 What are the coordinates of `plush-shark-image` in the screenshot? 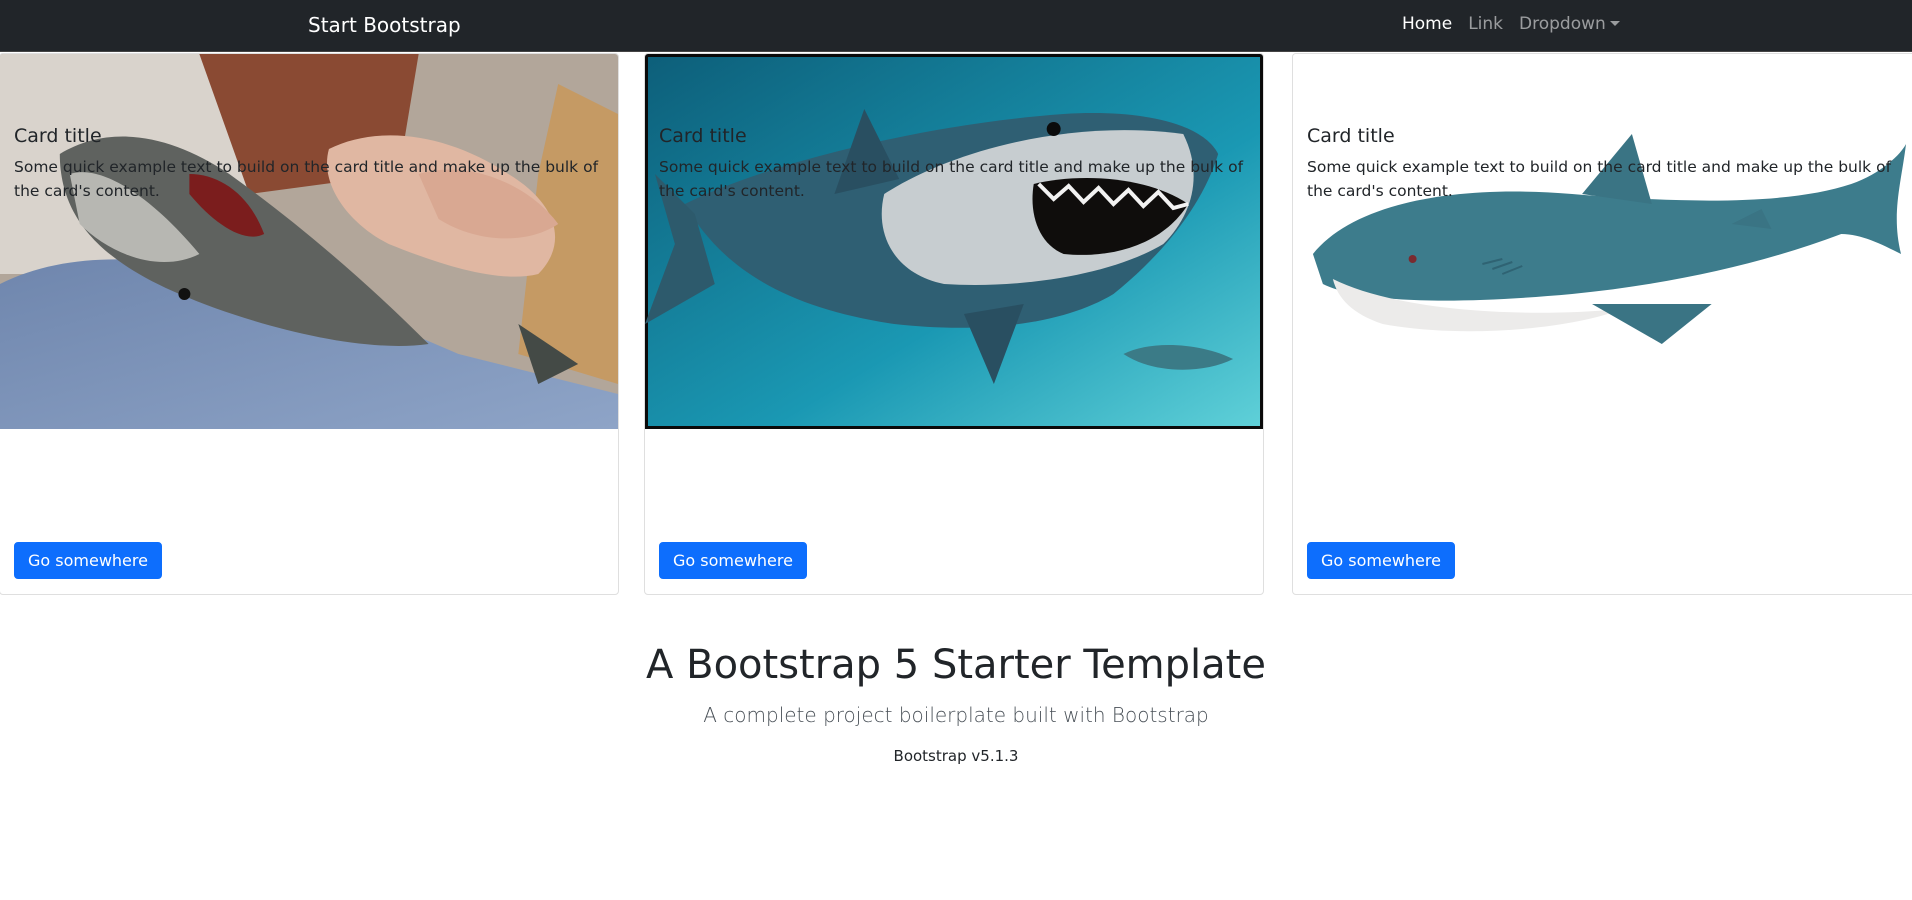 It's located at (1602, 241).